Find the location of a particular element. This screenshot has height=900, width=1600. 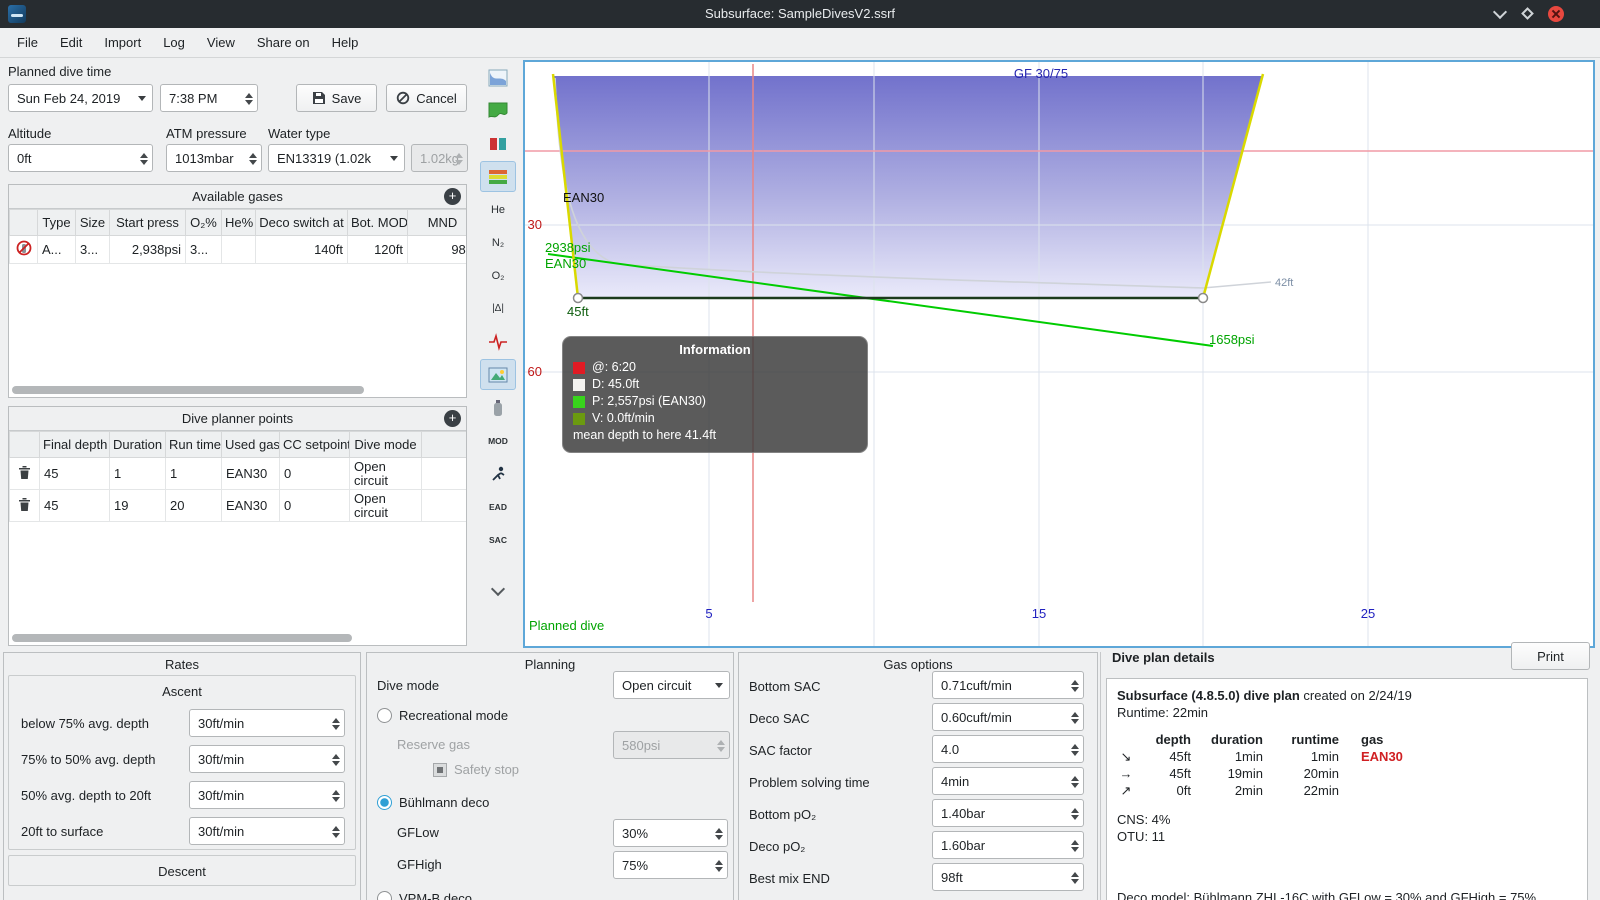

toggle-photos-button is located at coordinates (498, 374).